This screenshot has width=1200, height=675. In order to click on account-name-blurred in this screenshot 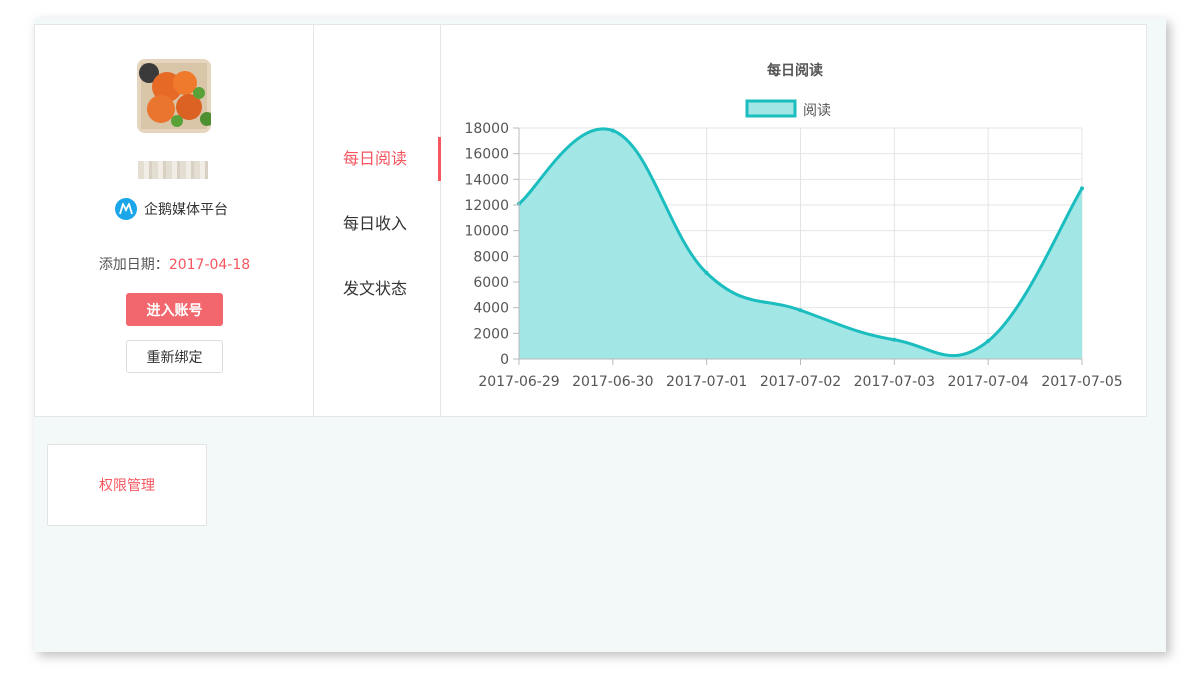, I will do `click(173, 170)`.